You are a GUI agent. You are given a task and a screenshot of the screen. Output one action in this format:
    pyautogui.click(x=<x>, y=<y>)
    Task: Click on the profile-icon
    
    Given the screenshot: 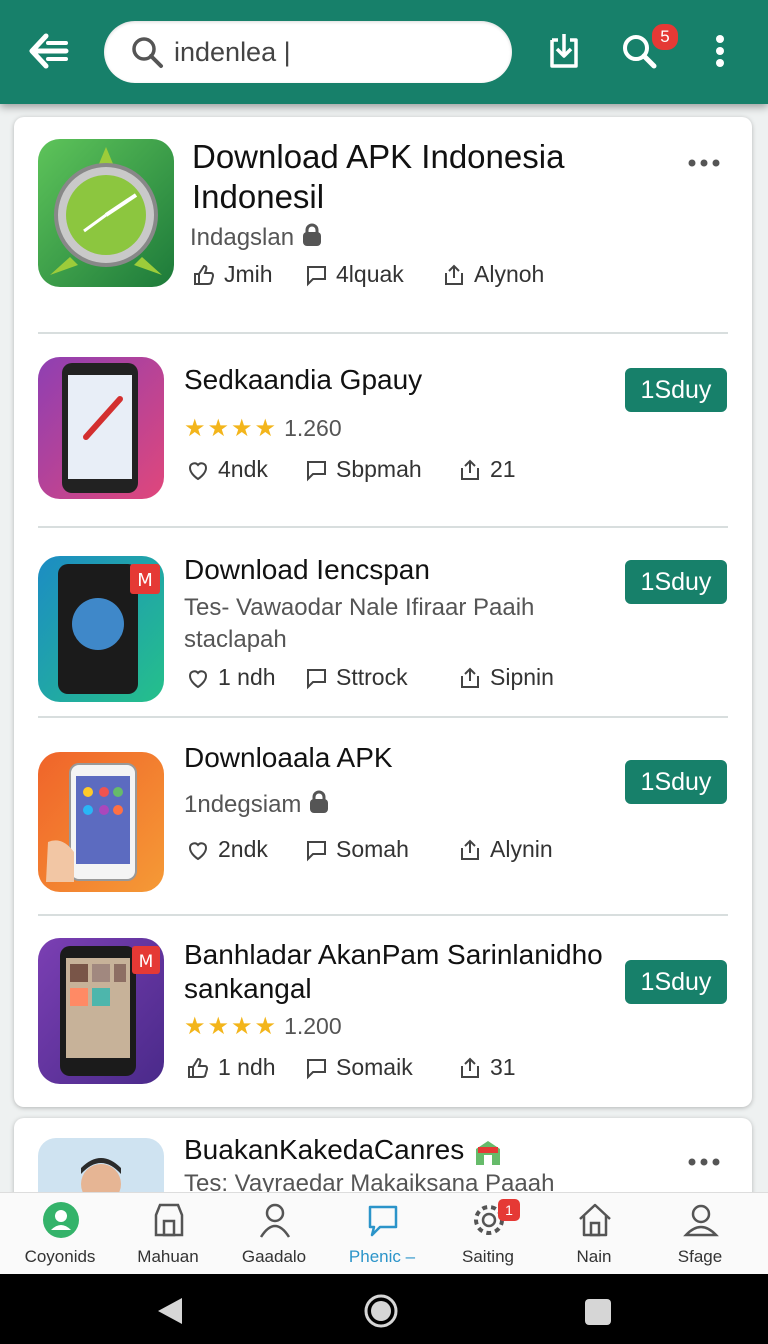 What is the action you would take?
    pyautogui.click(x=61, y=1220)
    